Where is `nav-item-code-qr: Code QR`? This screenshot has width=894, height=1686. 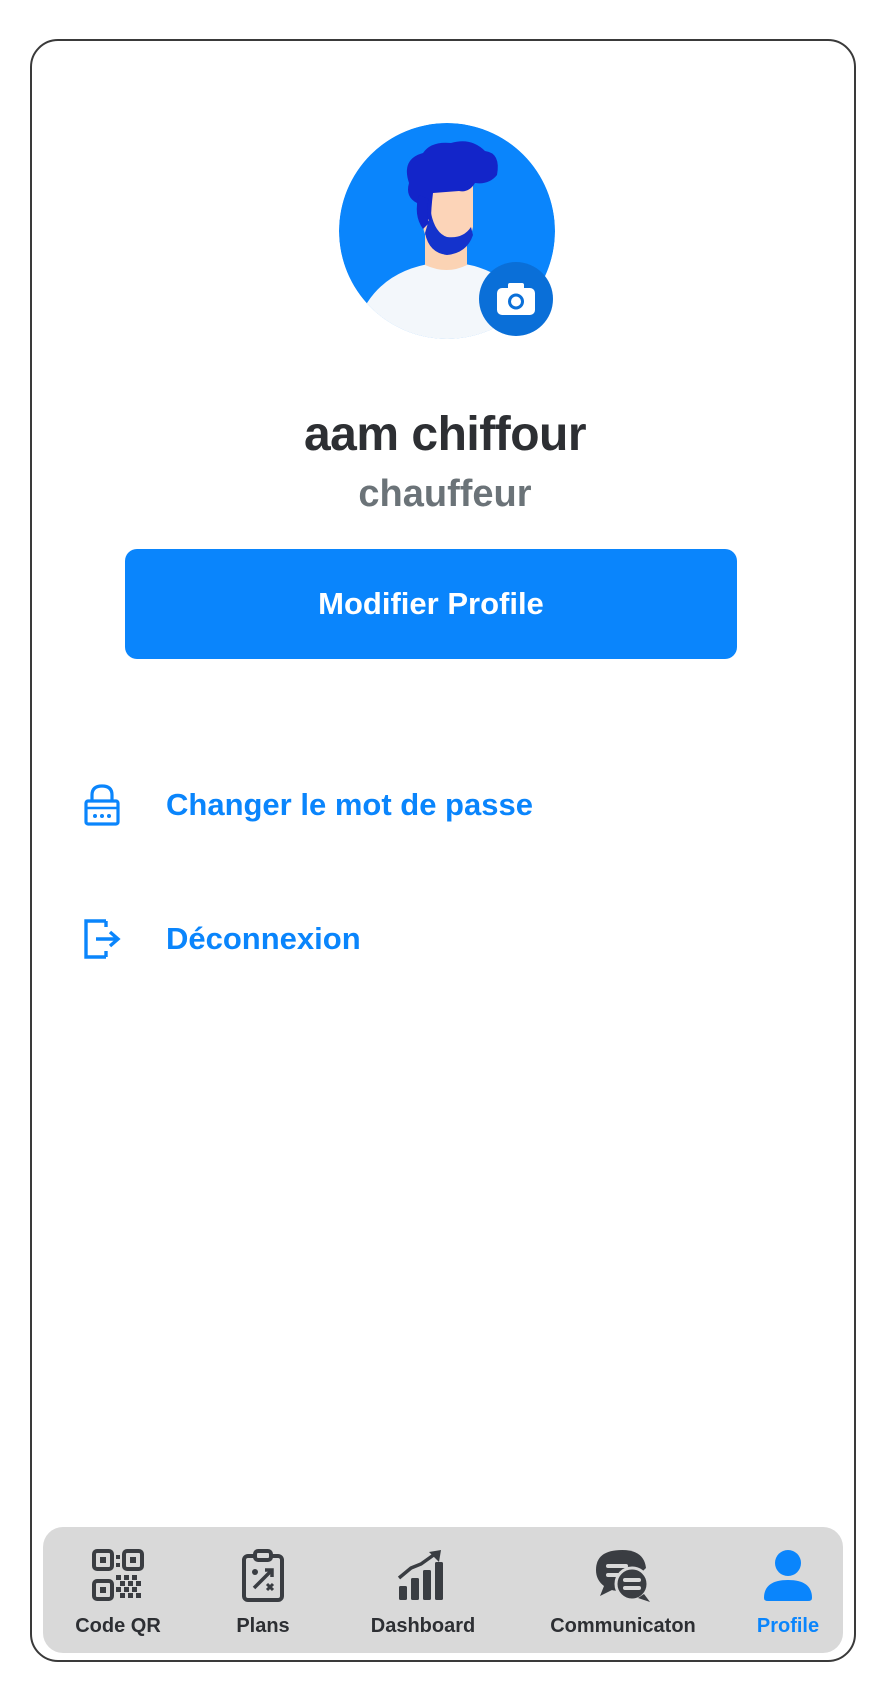
nav-item-code-qr: Code QR is located at coordinates (118, 1590).